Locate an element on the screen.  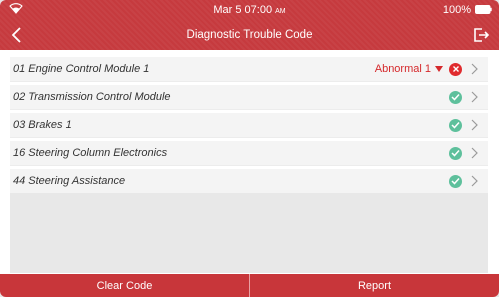
module-label: 01 Engine Control Module 1 is located at coordinates (81, 69).